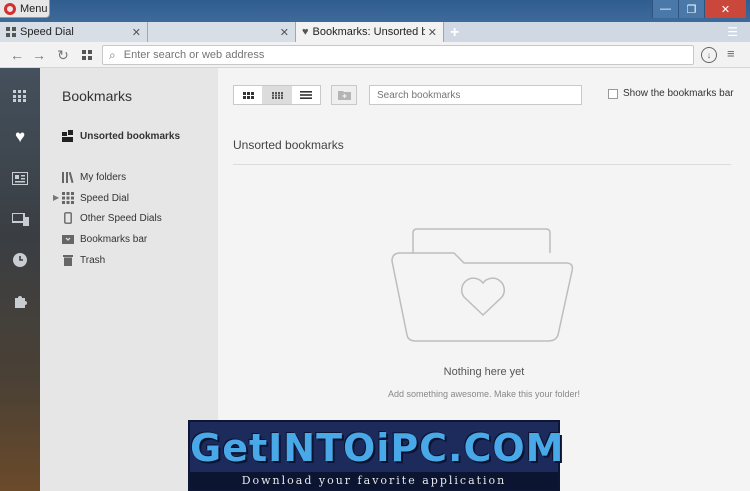 Image resolution: width=750 pixels, height=491 pixels. Describe the element at coordinates (377, 448) in the screenshot. I see `watermark-logo: GetINTOiPC.COM` at that location.